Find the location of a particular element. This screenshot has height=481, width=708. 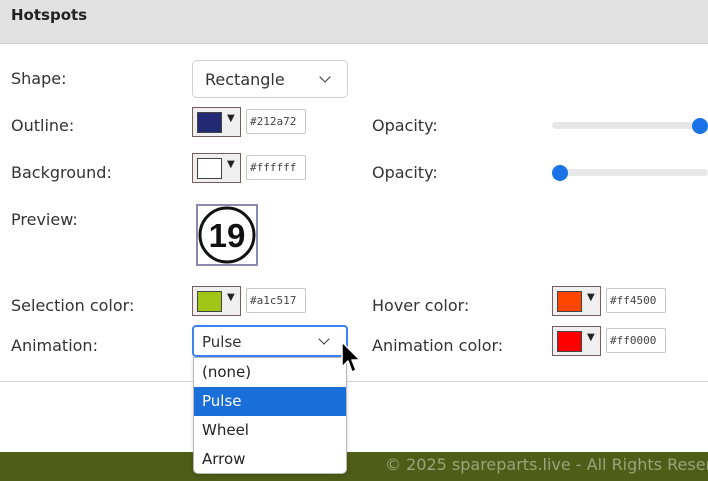

animation-color-input: #ff0000 is located at coordinates (636, 340).